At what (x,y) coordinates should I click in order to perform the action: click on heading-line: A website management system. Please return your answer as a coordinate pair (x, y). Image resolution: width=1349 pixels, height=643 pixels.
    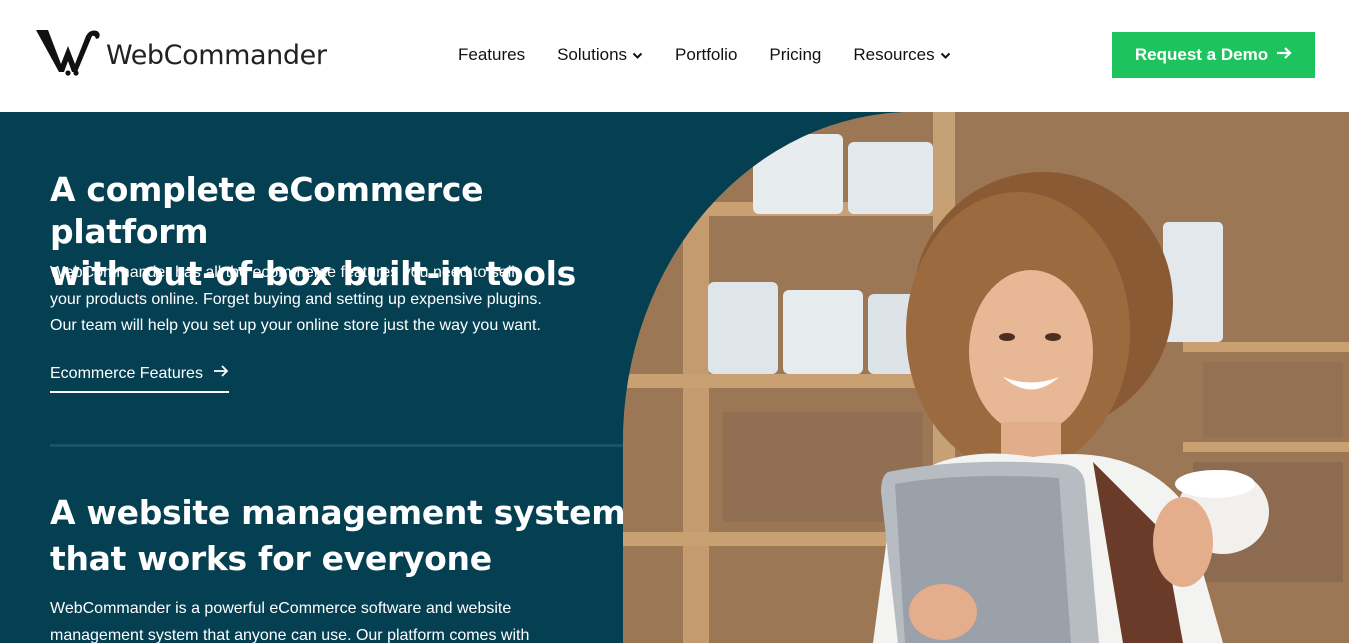
    Looking at the image, I should click on (338, 512).